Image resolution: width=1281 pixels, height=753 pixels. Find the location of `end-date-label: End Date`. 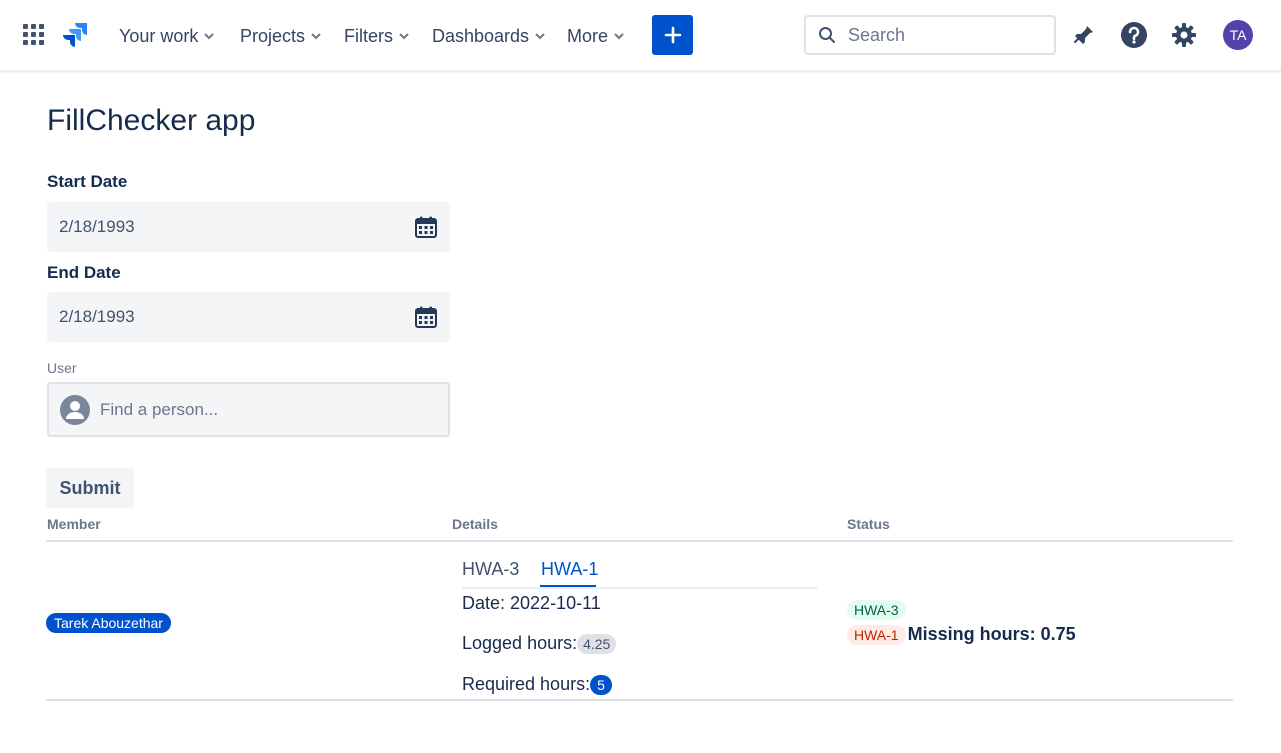

end-date-label: End Date is located at coordinates (84, 272).